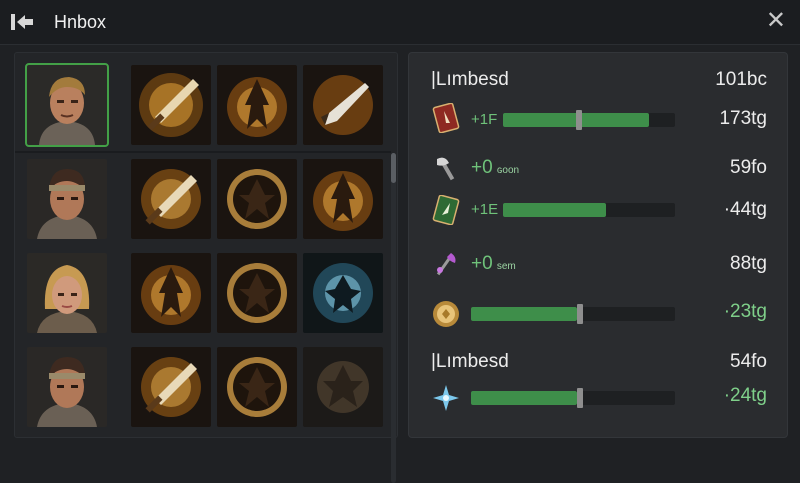 This screenshot has width=800, height=483. I want to click on stat-bar-6-knob, so click(580, 398).